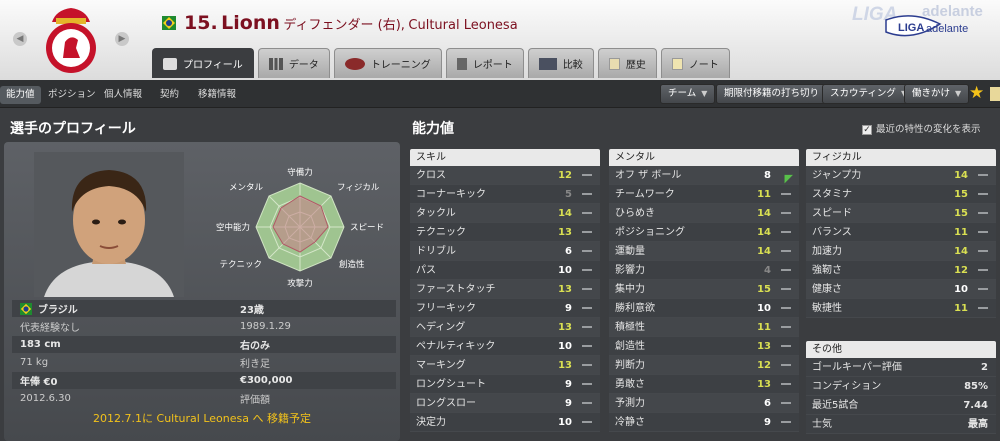 The width and height of the screenshot is (1000, 441). What do you see at coordinates (901, 289) in the screenshot?
I see `physical-row: 健康さ 10` at bounding box center [901, 289].